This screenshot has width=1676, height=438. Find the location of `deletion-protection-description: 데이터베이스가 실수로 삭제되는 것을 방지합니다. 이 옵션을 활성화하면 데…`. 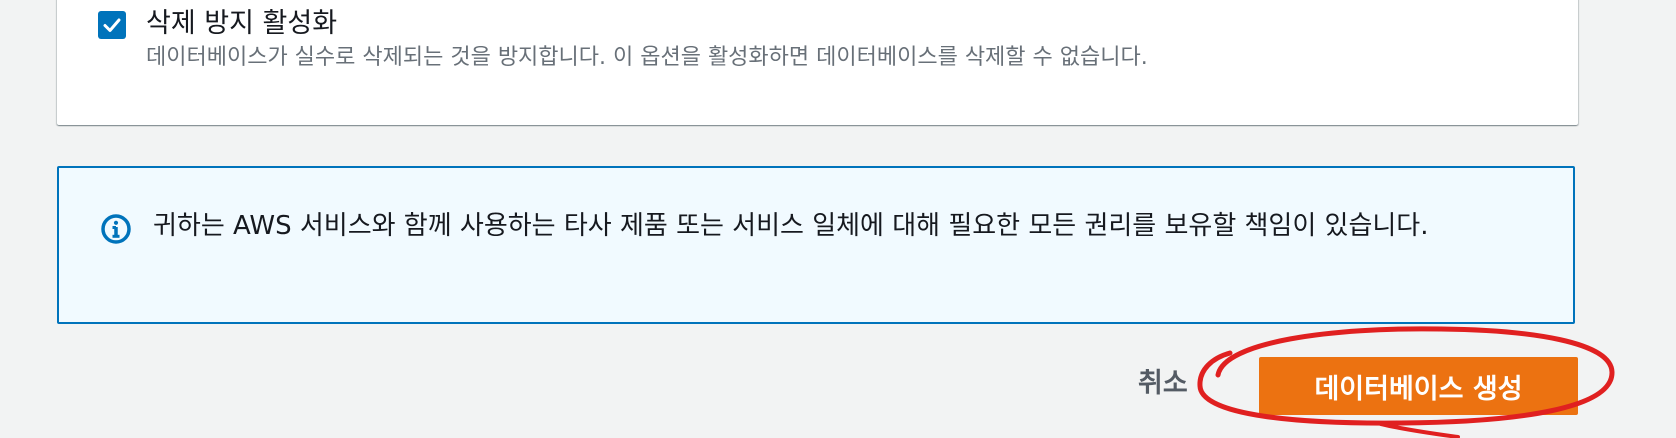

deletion-protection-description: 데이터베이스가 실수로 삭제되는 것을 방지합니다. 이 옵션을 활성화하면 데… is located at coordinates (647, 57).